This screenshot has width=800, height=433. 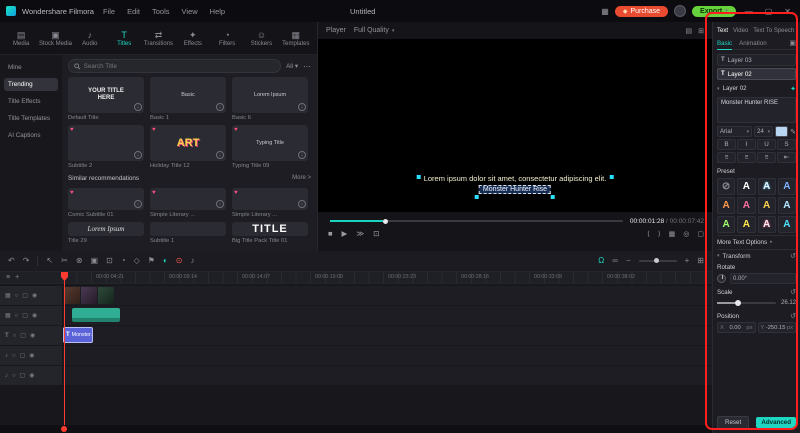 What do you see at coordinates (641, 11) in the screenshot?
I see `purchase-button: ◆ Purchase` at bounding box center [641, 11].